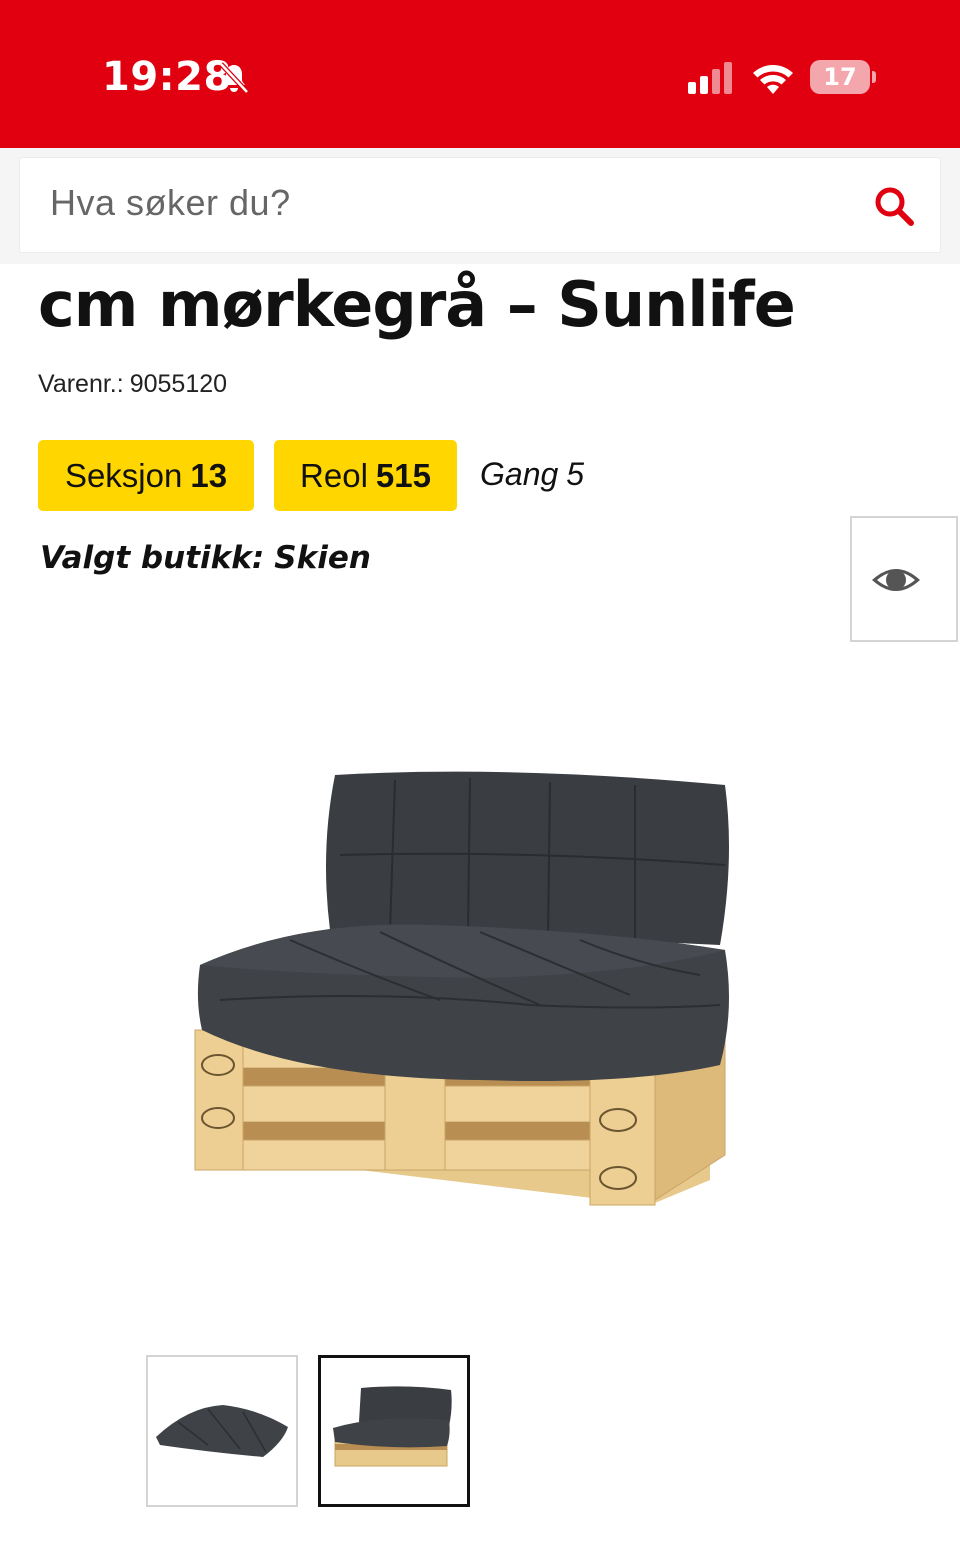 The height and width of the screenshot is (1556, 960). I want to click on selected-store: Valgt butikk: Skien, so click(205, 558).